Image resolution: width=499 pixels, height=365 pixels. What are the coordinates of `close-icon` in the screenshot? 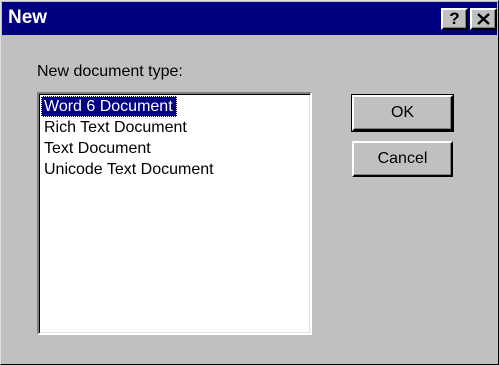 It's located at (483, 19).